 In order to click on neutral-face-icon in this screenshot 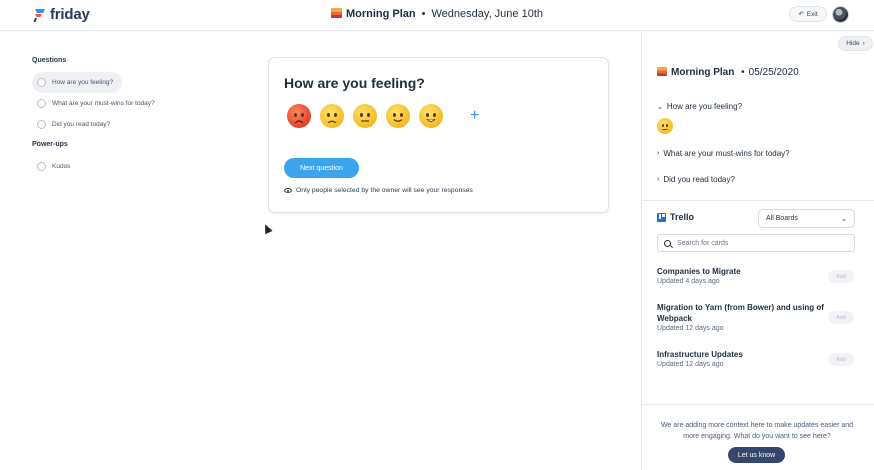, I will do `click(365, 116)`.